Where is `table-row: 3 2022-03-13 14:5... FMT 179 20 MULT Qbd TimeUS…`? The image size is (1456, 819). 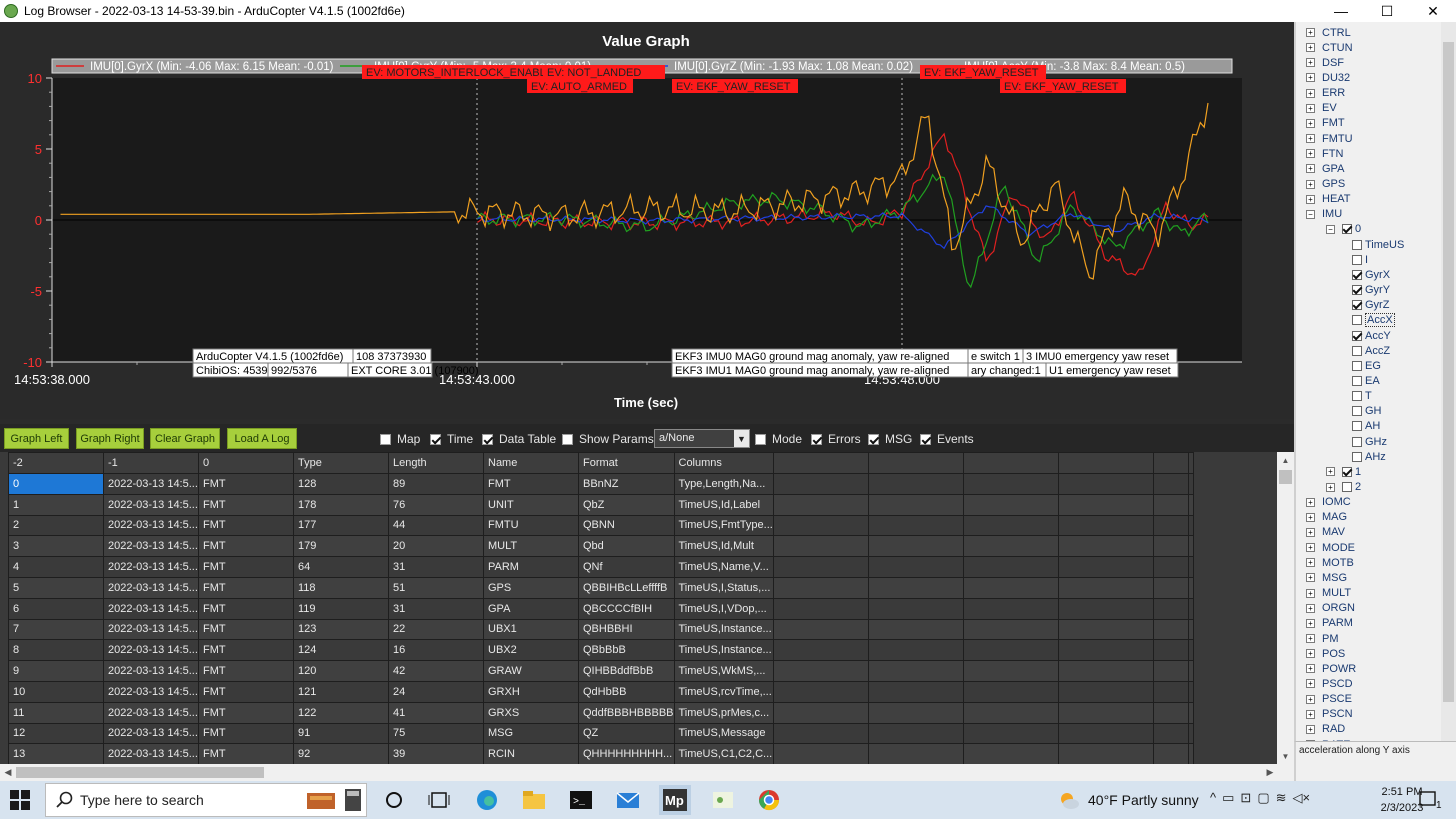
table-row: 3 2022-03-13 14:5... FMT 179 20 MULT Qbd TimeUS… is located at coordinates (601, 546).